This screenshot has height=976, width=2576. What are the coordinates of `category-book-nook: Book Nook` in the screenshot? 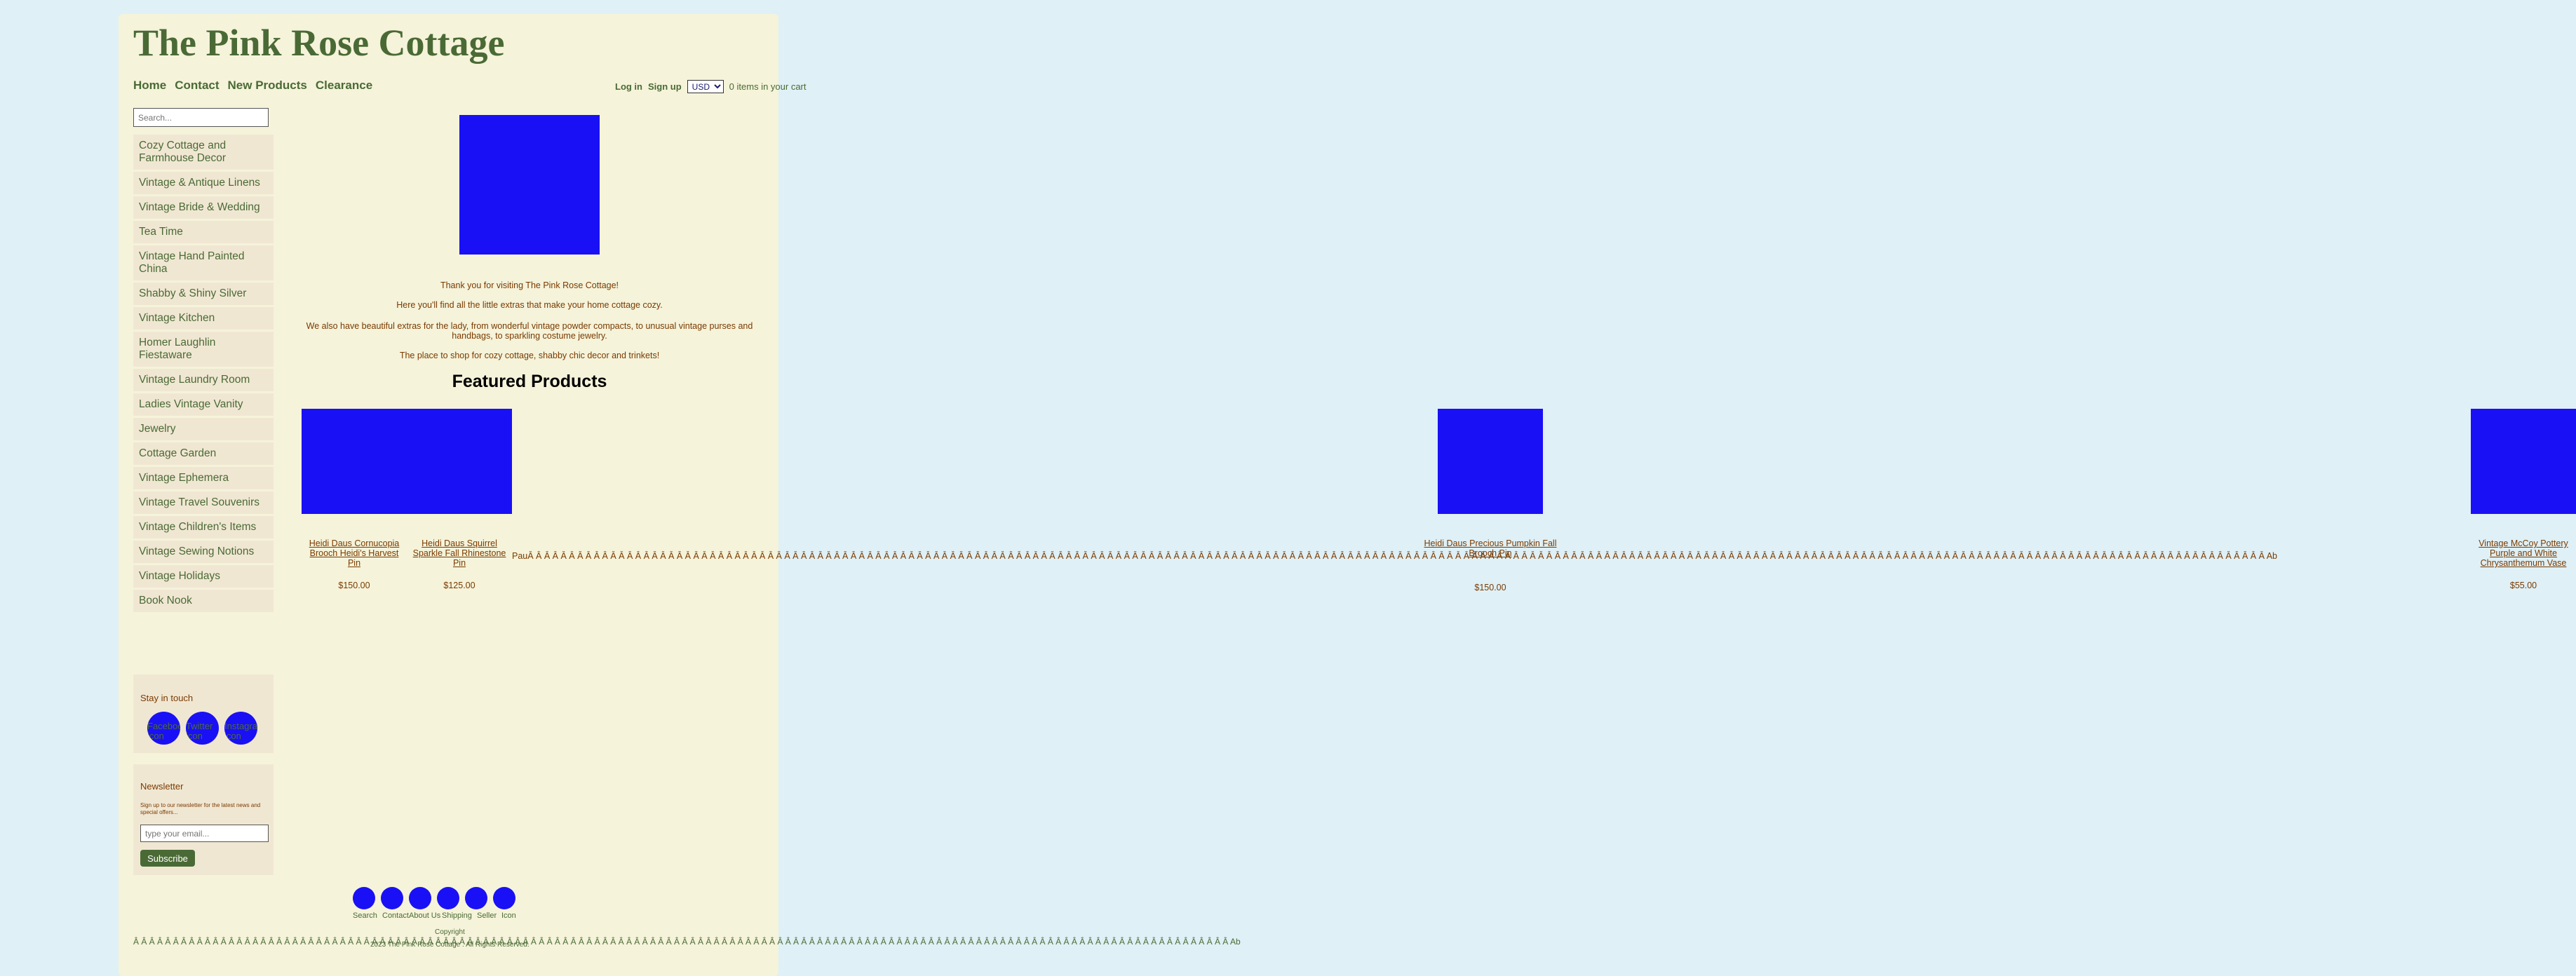 It's located at (203, 601).